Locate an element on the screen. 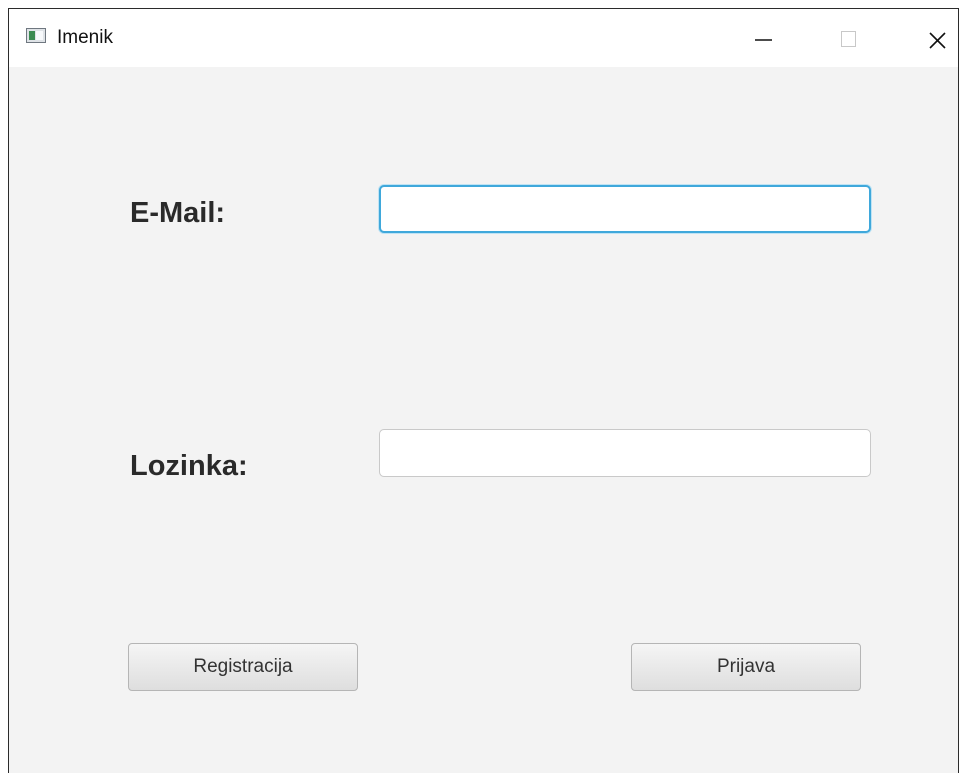 This screenshot has width=960, height=773. register-button: Registracija is located at coordinates (243, 667).